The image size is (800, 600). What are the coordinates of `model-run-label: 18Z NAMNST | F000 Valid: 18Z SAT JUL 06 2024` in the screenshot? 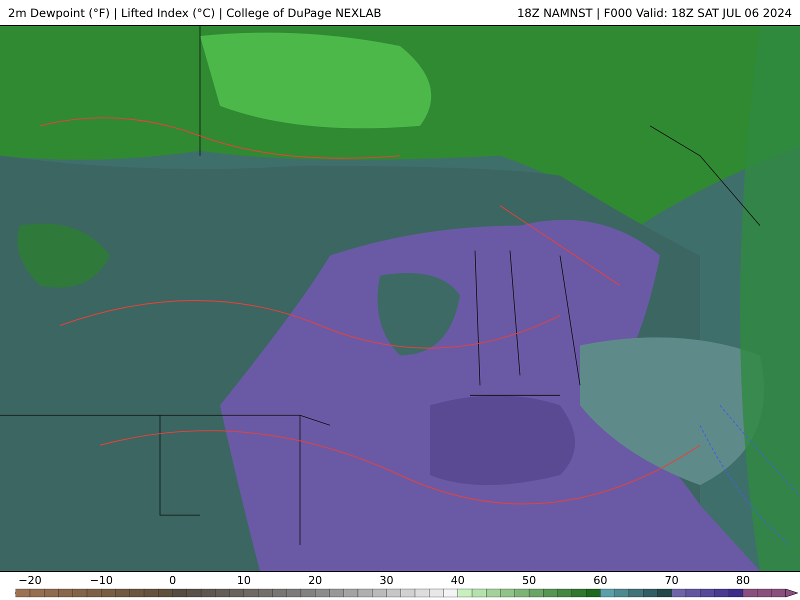 It's located at (654, 13).